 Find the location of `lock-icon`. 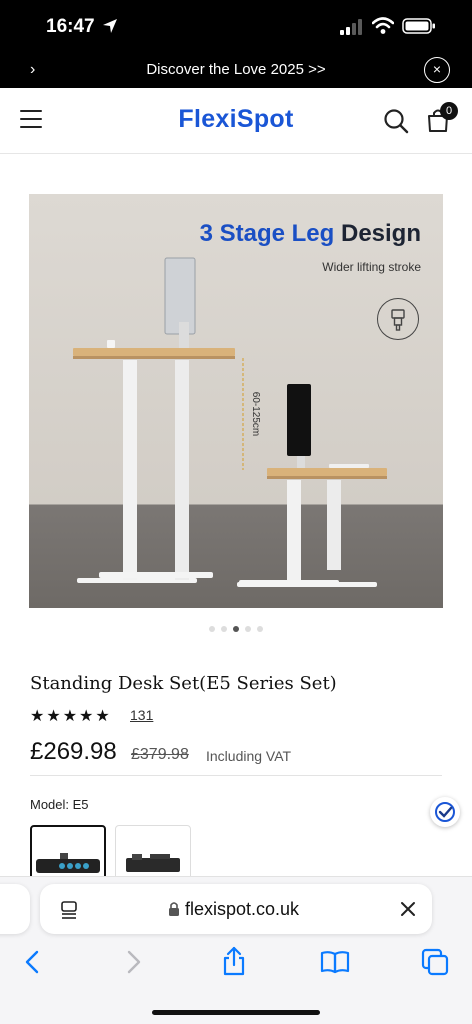

lock-icon is located at coordinates (174, 911).